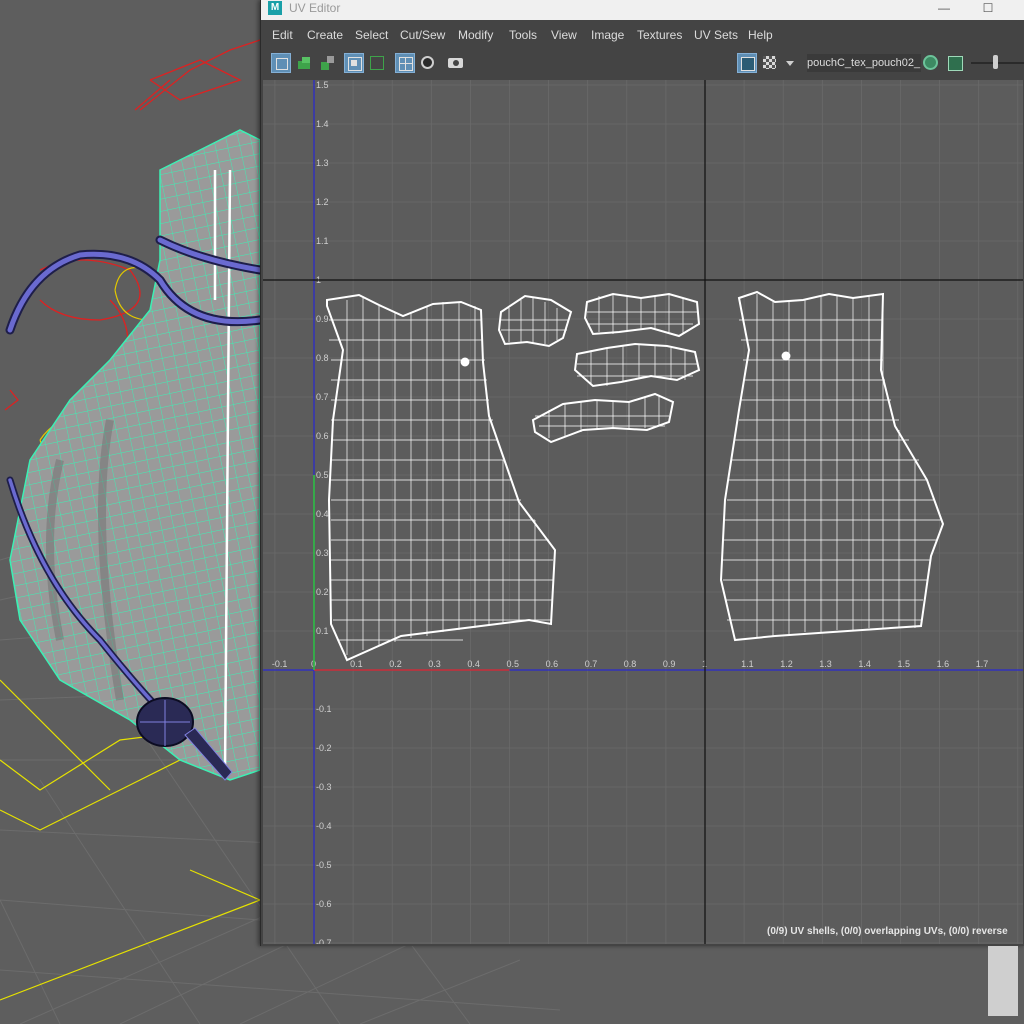  What do you see at coordinates (322, 163) in the screenshot?
I see `v-tick-label: 1.3` at bounding box center [322, 163].